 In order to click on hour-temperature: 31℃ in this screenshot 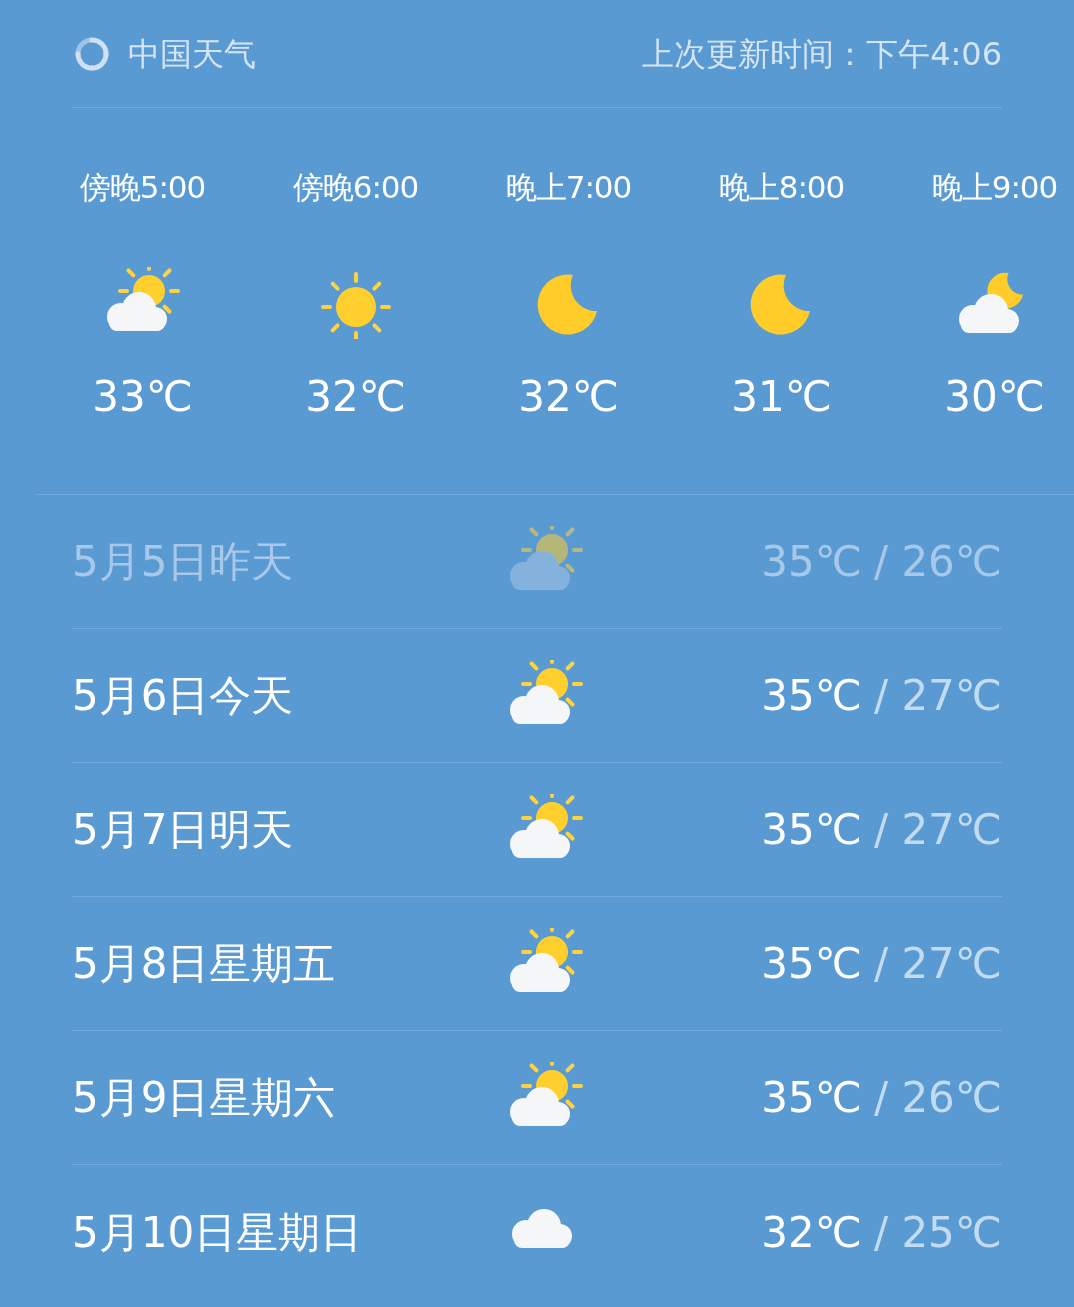, I will do `click(781, 396)`.